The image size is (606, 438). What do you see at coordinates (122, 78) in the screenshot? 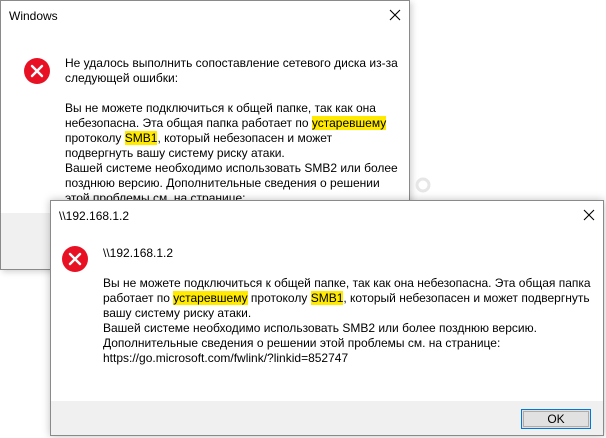
I see `message-line: следующей ошибки:` at bounding box center [122, 78].